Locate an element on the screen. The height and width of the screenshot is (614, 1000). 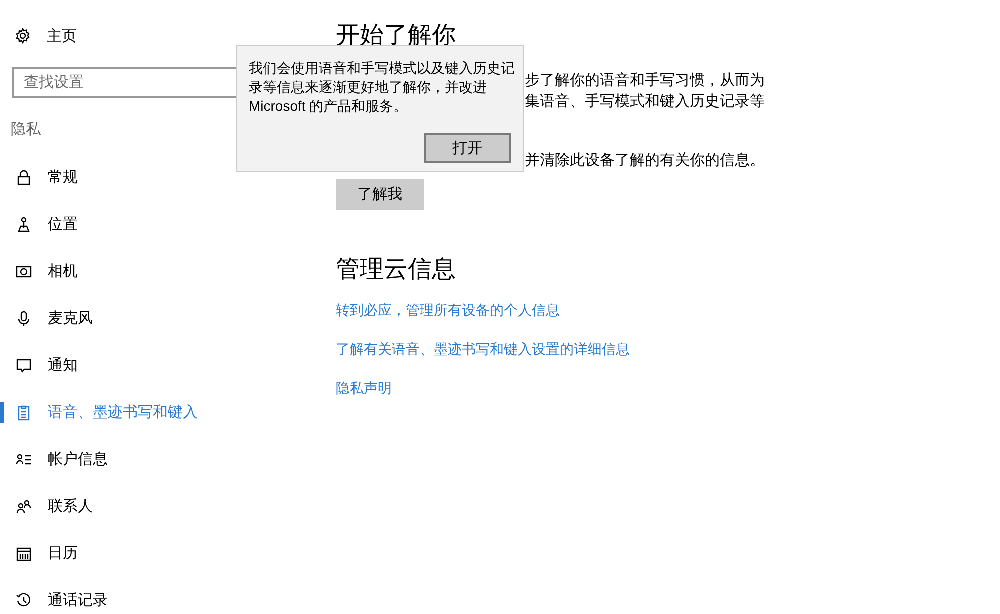
description-text: 并清除此设备了解的有关你的信息。 is located at coordinates (645, 161).